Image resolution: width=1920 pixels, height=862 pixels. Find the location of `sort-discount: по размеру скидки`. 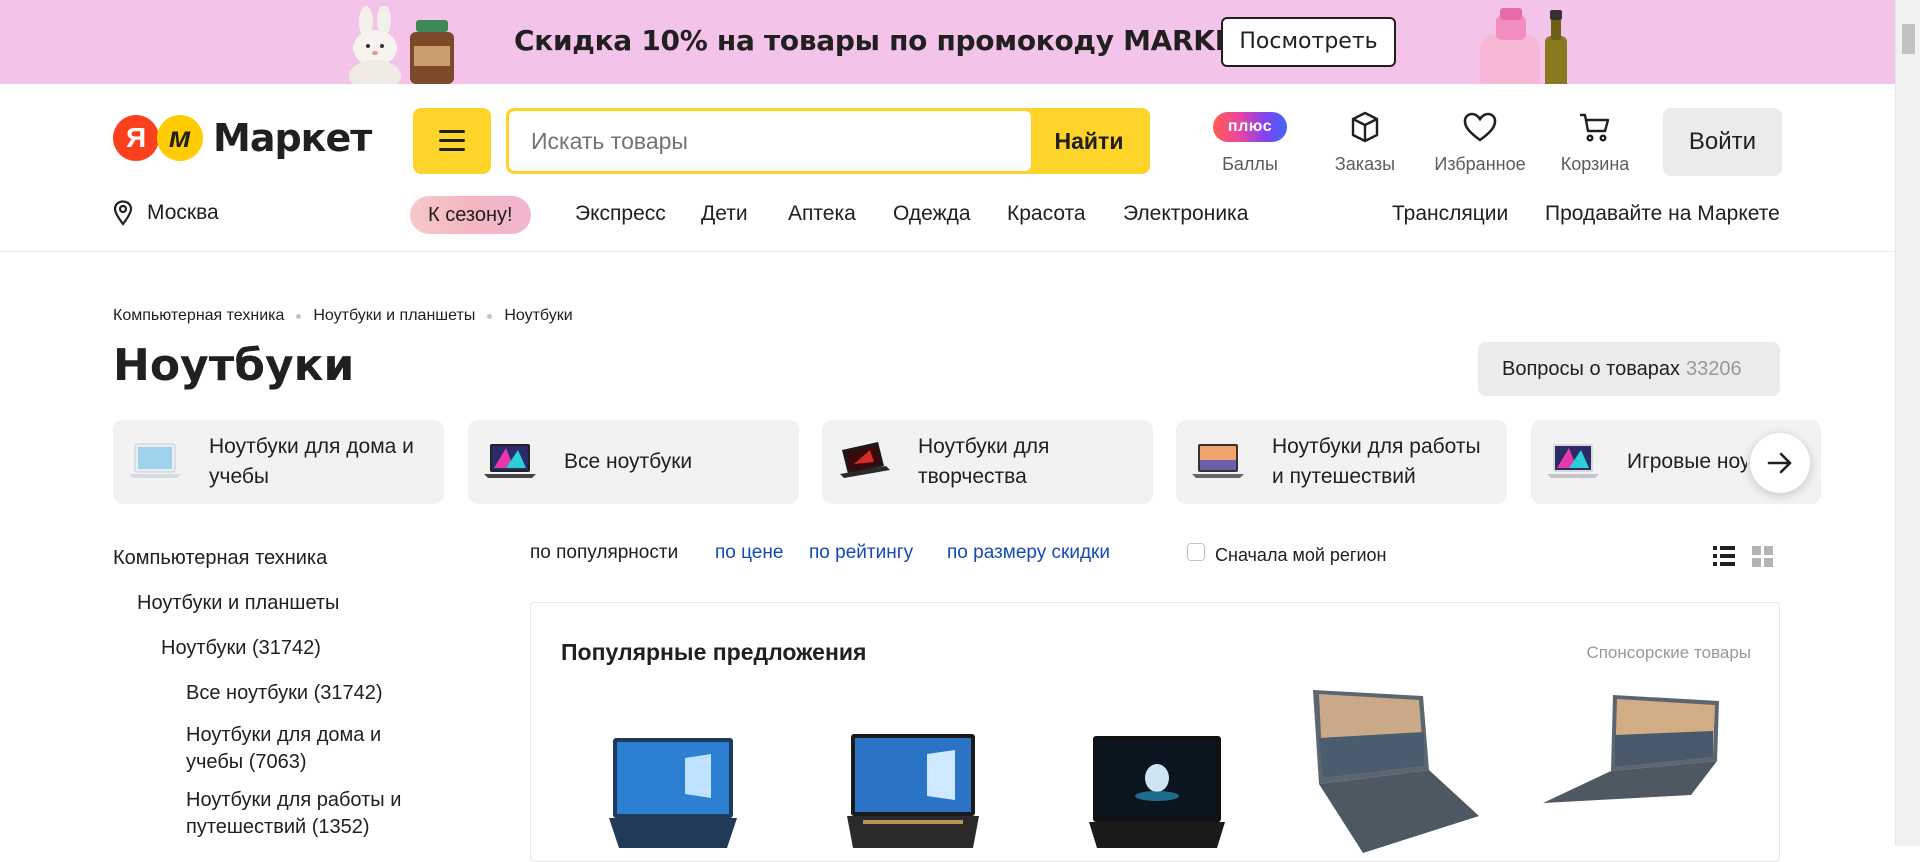

sort-discount: по размеру скидки is located at coordinates (1028, 553).